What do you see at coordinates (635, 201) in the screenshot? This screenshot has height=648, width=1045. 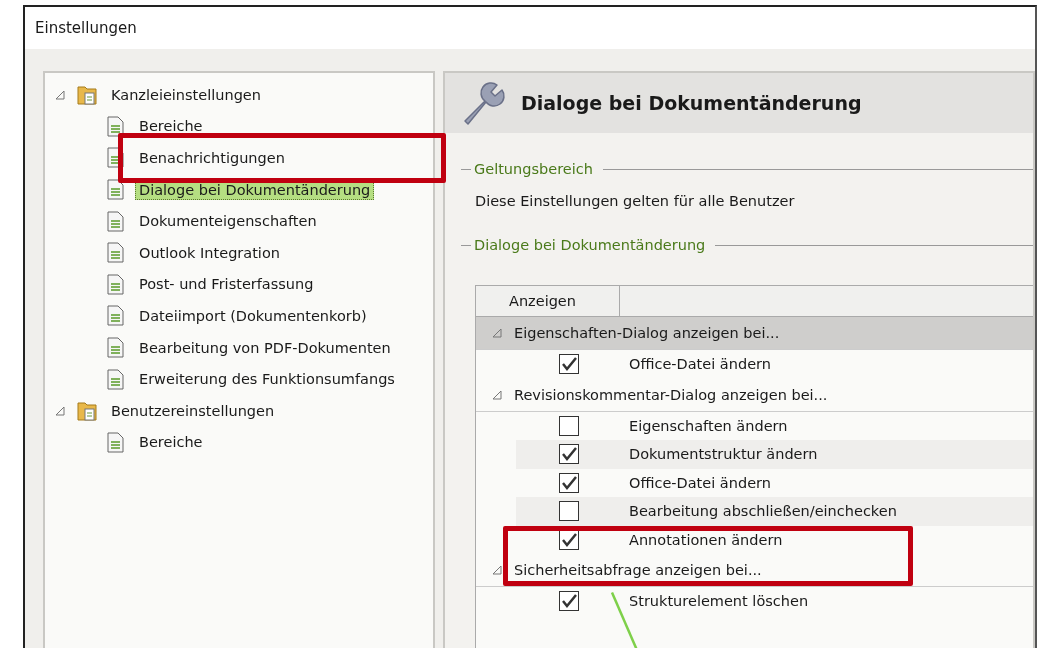 I see `scope-text: Diese Einstellungen gelten für alle Benutzer` at bounding box center [635, 201].